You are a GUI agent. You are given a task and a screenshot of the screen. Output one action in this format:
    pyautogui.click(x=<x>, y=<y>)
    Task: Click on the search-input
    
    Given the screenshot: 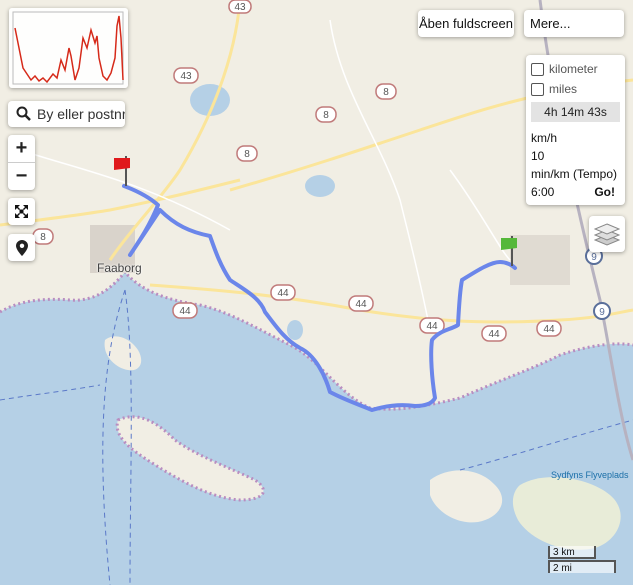 What is the action you would take?
    pyautogui.click(x=81, y=114)
    